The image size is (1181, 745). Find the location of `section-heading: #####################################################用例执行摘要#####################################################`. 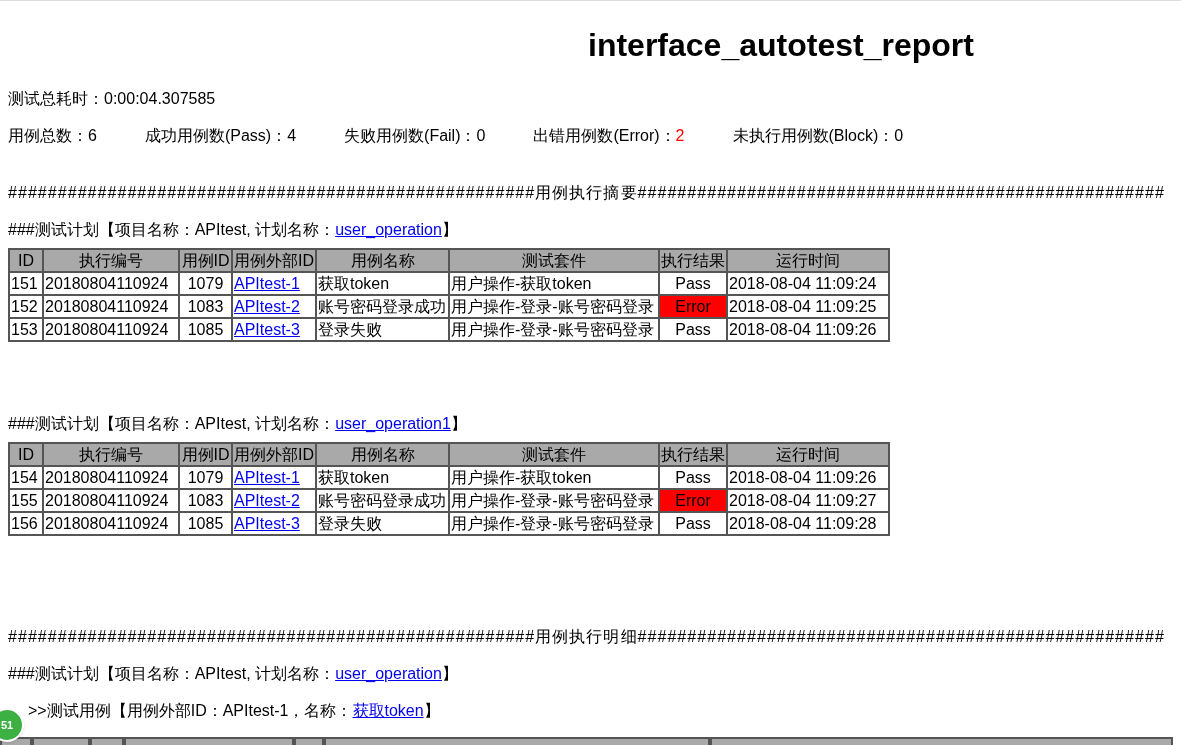

section-heading: #####################################################用例执行摘要##################################################### is located at coordinates (586, 192).